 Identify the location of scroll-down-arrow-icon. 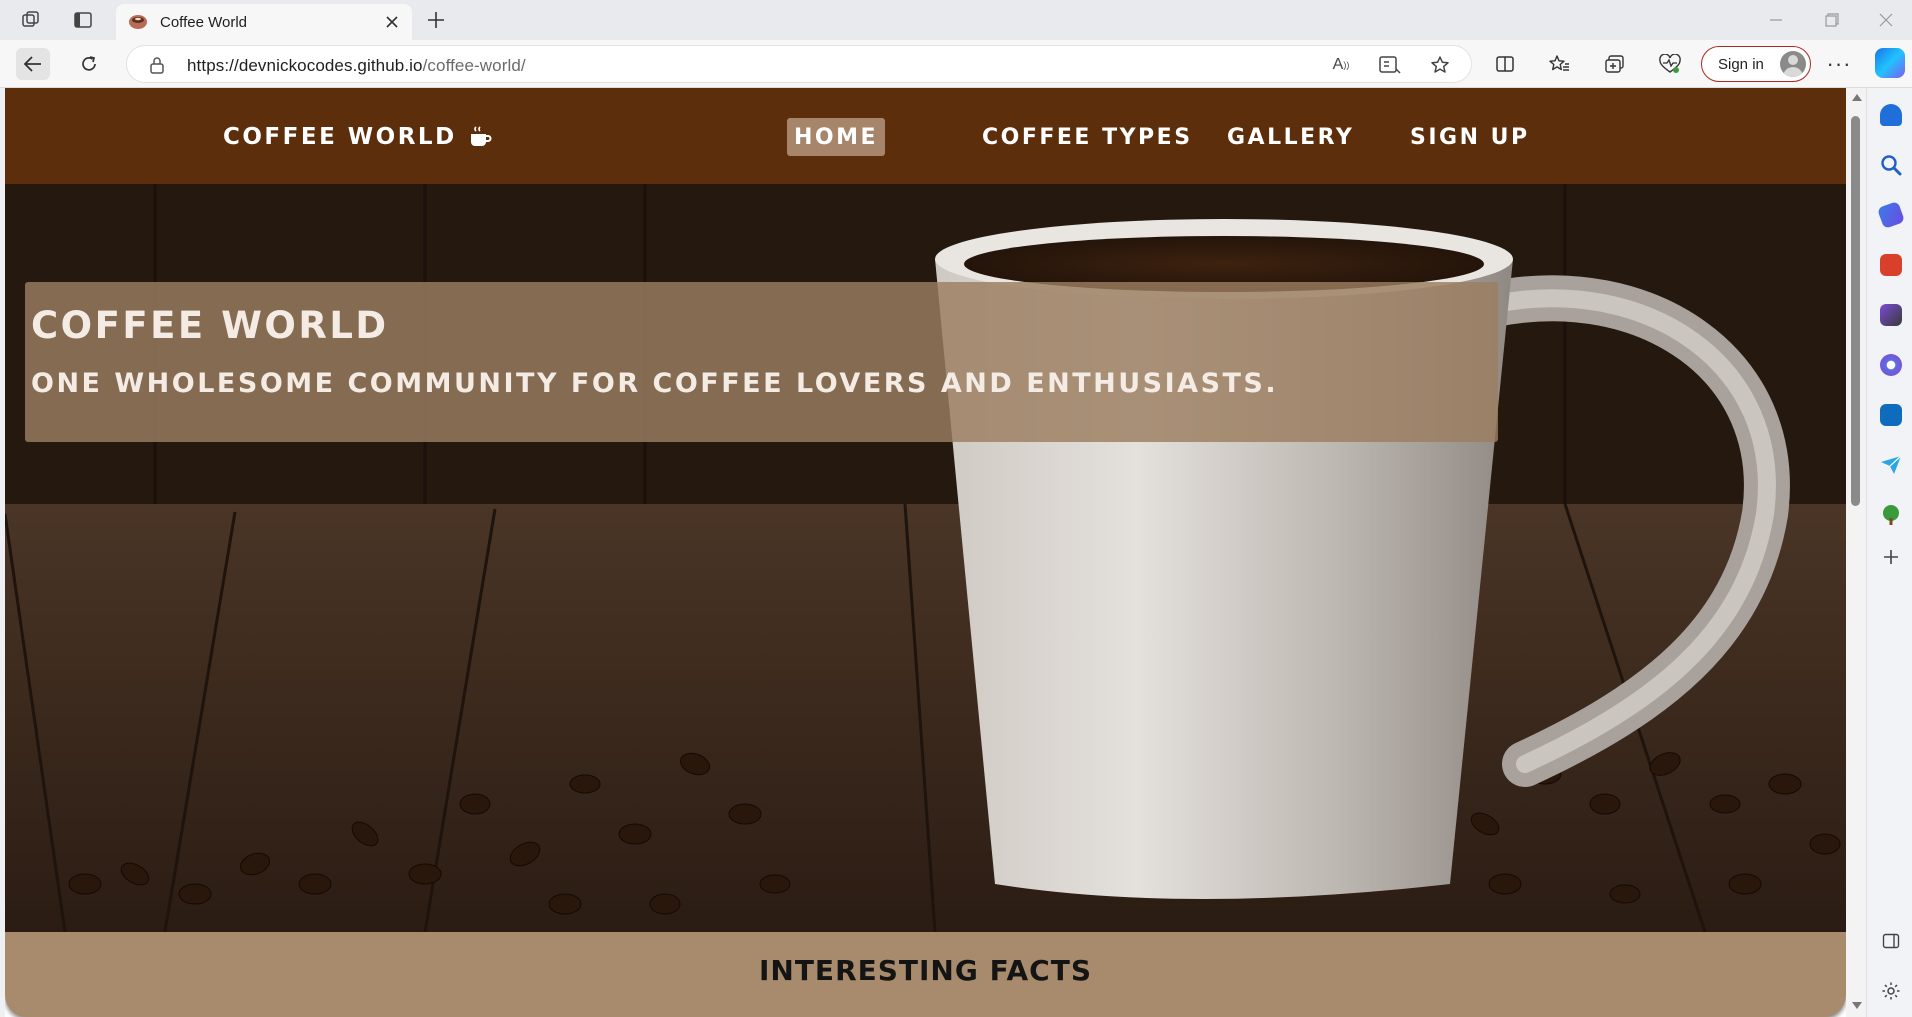
(1857, 1005).